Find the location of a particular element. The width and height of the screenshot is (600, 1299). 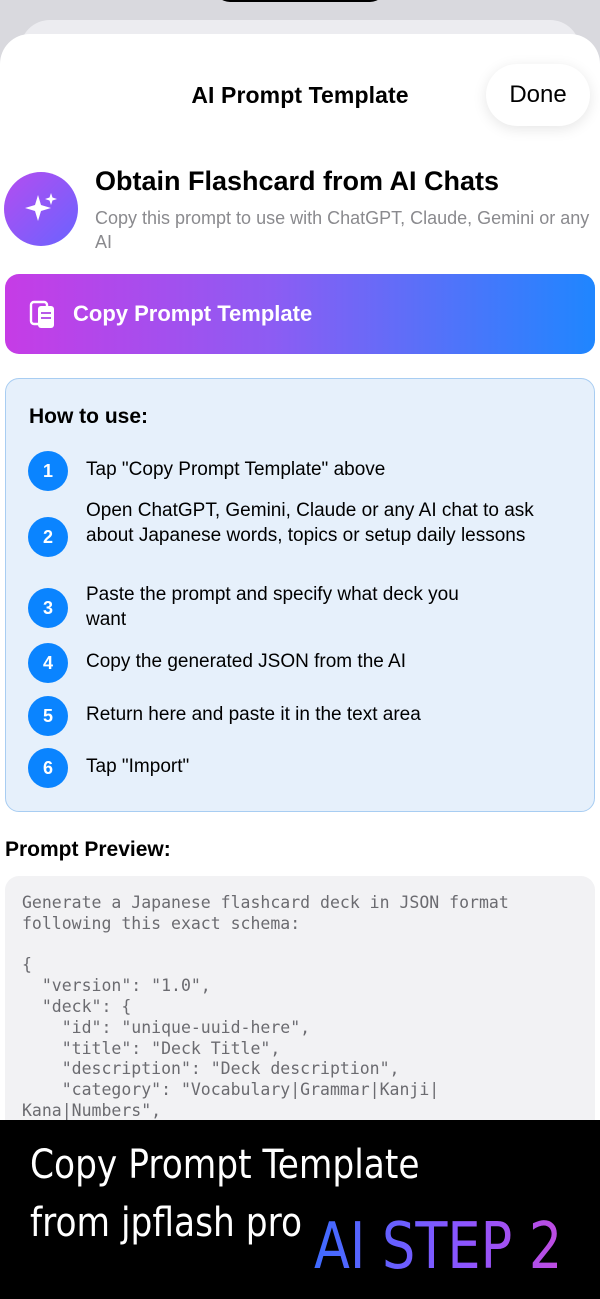

step-number-badge: 1 is located at coordinates (48, 471).